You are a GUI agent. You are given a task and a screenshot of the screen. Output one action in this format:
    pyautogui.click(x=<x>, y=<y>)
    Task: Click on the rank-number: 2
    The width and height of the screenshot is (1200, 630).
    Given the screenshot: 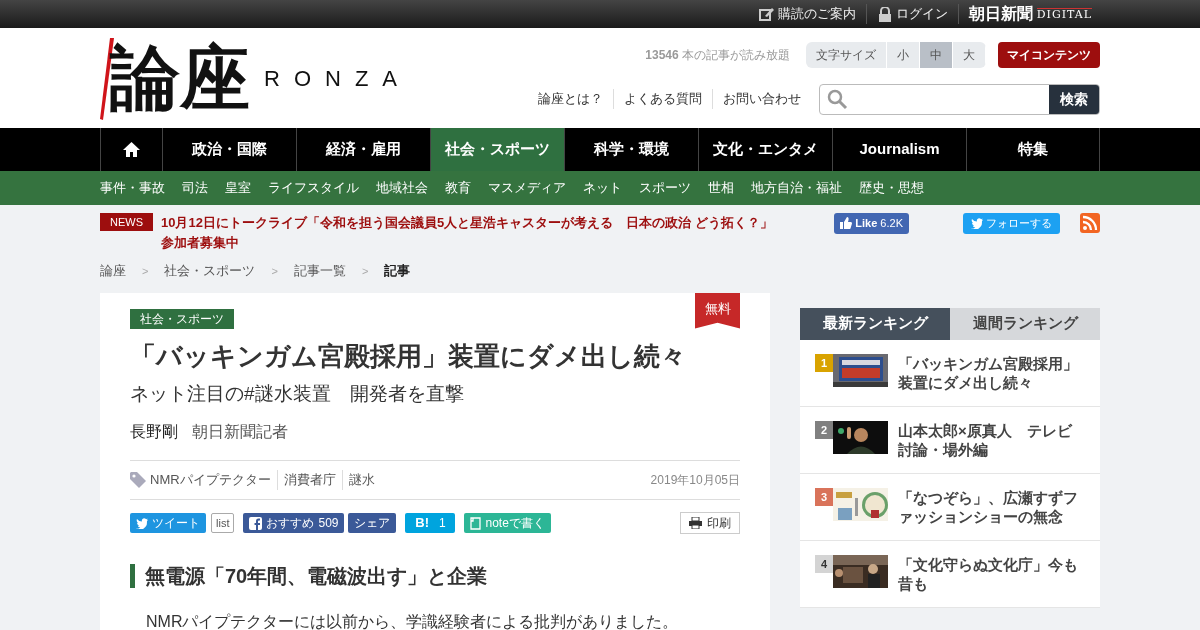 What is the action you would take?
    pyautogui.click(x=824, y=429)
    